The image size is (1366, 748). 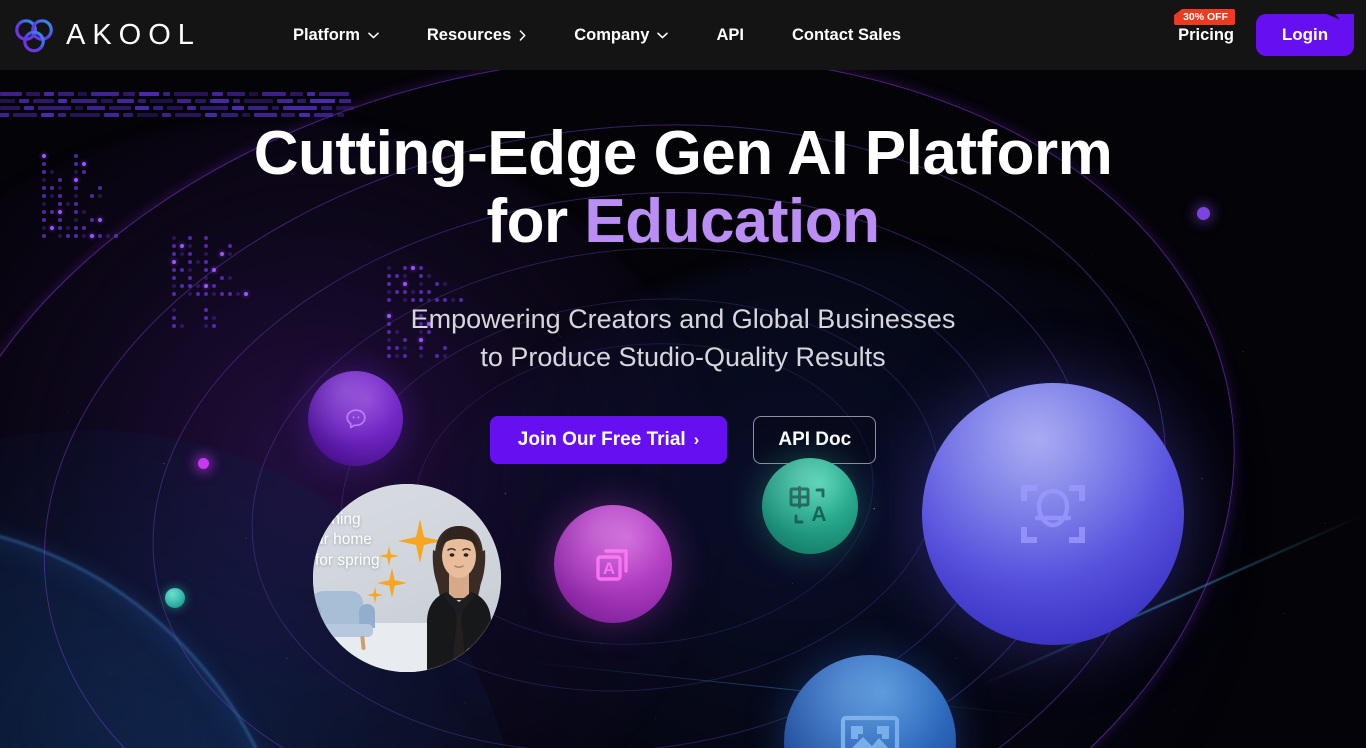 I want to click on face-scan-icon, so click(x=1053, y=514).